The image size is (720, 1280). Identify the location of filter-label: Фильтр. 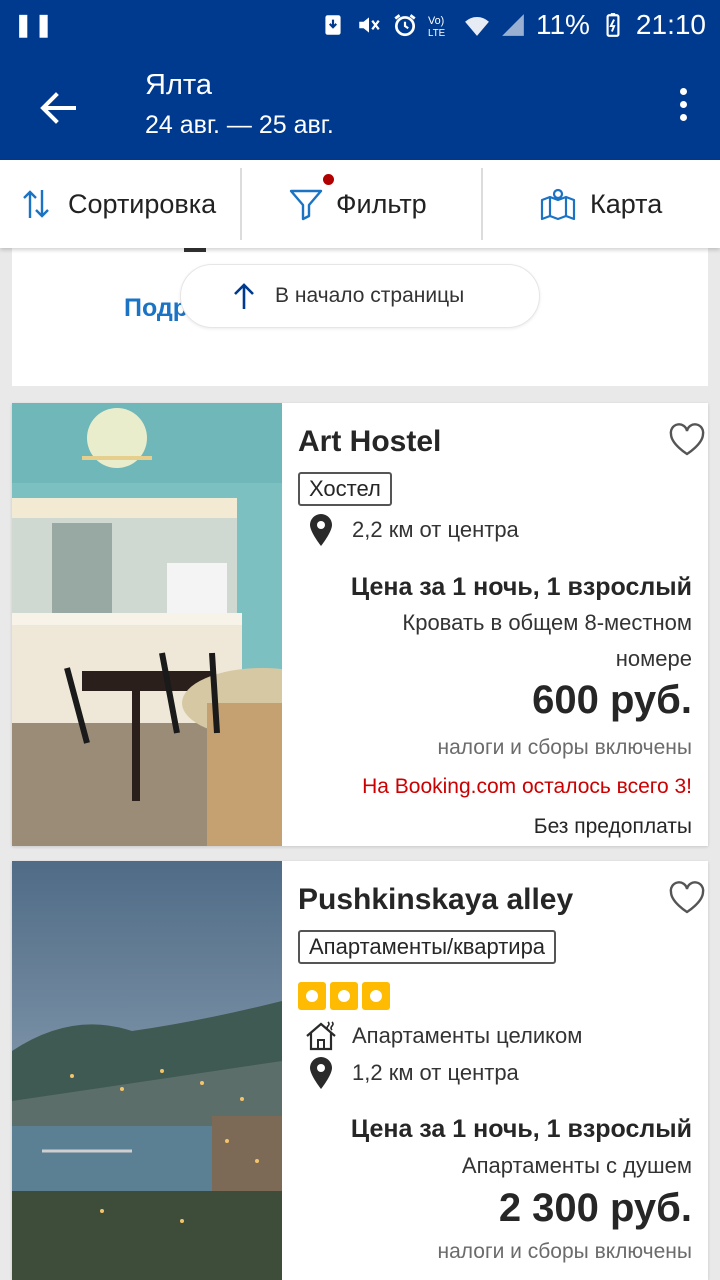
(381, 203).